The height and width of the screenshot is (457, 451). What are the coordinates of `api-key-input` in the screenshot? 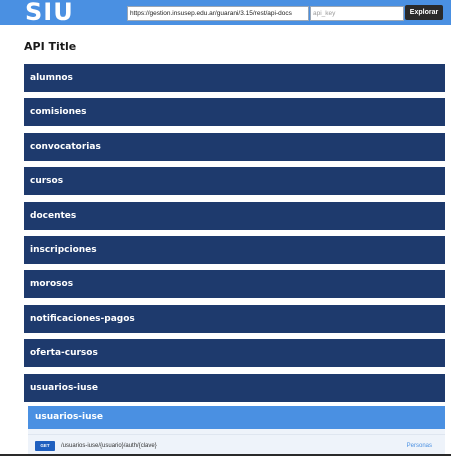 It's located at (357, 13).